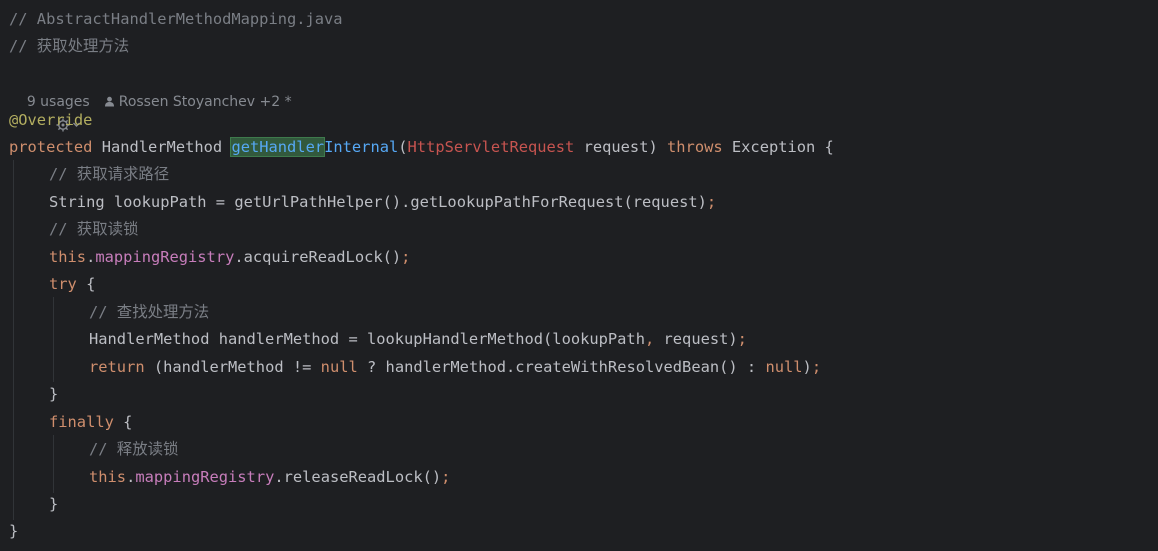 This screenshot has width=1158, height=551. What do you see at coordinates (134, 449) in the screenshot?
I see `code-comment: // 释放读锁` at bounding box center [134, 449].